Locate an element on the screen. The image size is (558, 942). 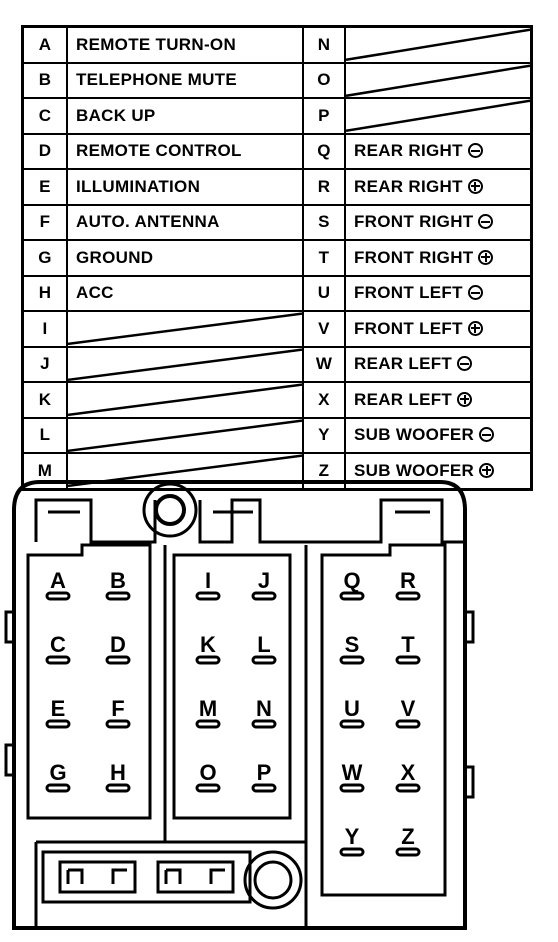
pin-letter: G is located at coordinates (44, 258).